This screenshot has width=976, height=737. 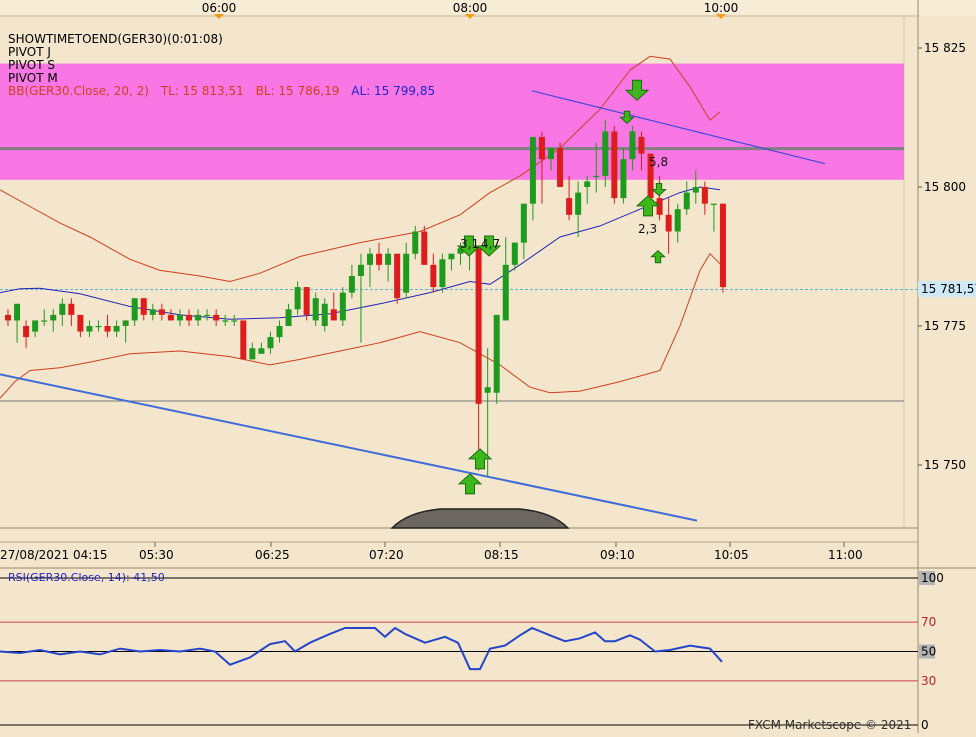 What do you see at coordinates (617, 555) in the screenshot?
I see `x-tick-label: 09:10` at bounding box center [617, 555].